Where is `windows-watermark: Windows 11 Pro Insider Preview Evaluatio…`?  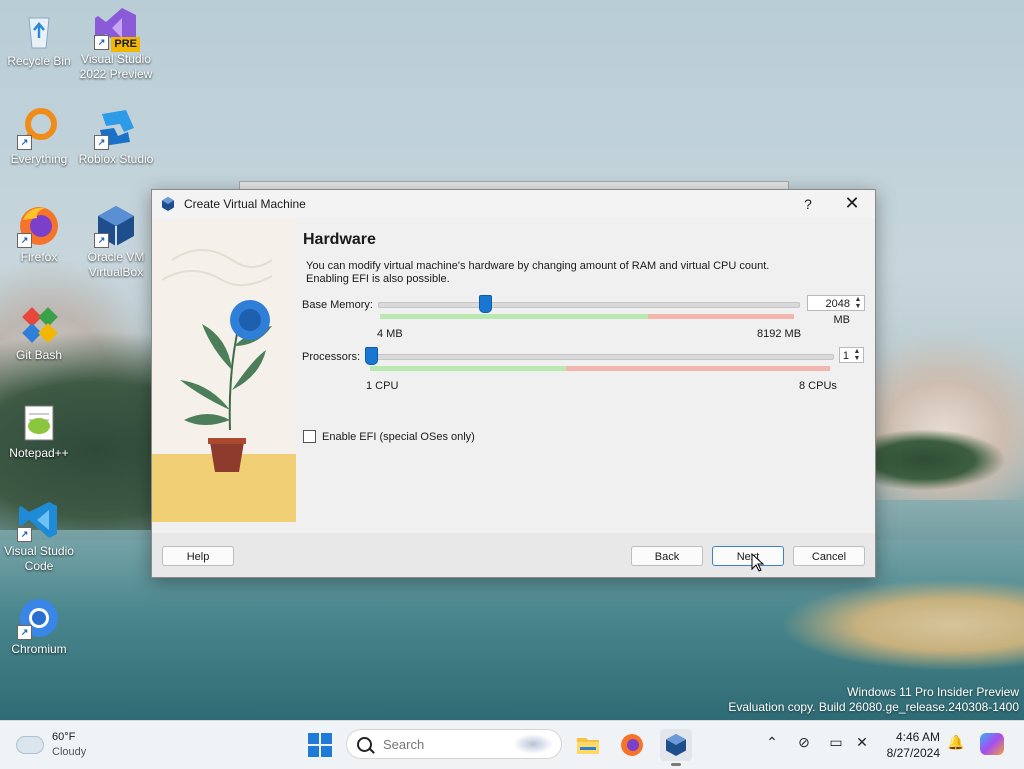
windows-watermark: Windows 11 Pro Insider Preview Evaluatio… is located at coordinates (873, 700).